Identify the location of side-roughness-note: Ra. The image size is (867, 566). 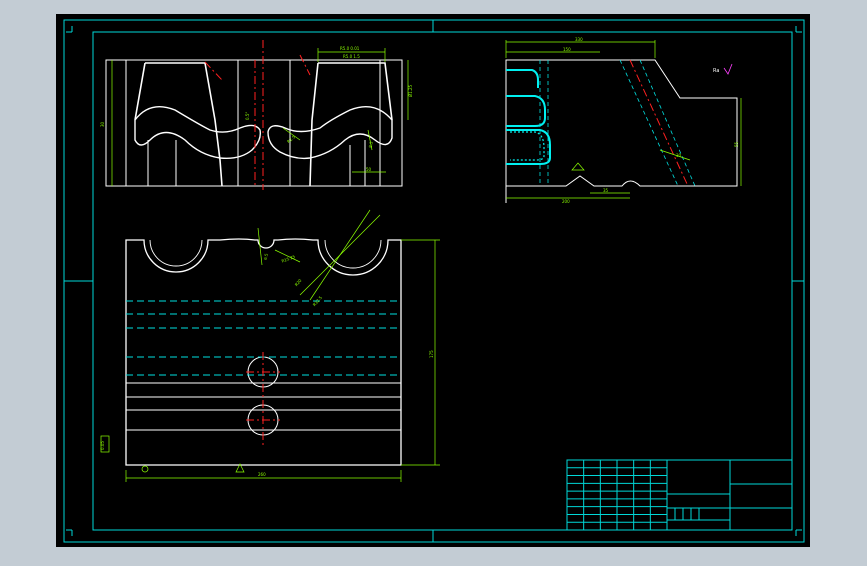
(716, 71).